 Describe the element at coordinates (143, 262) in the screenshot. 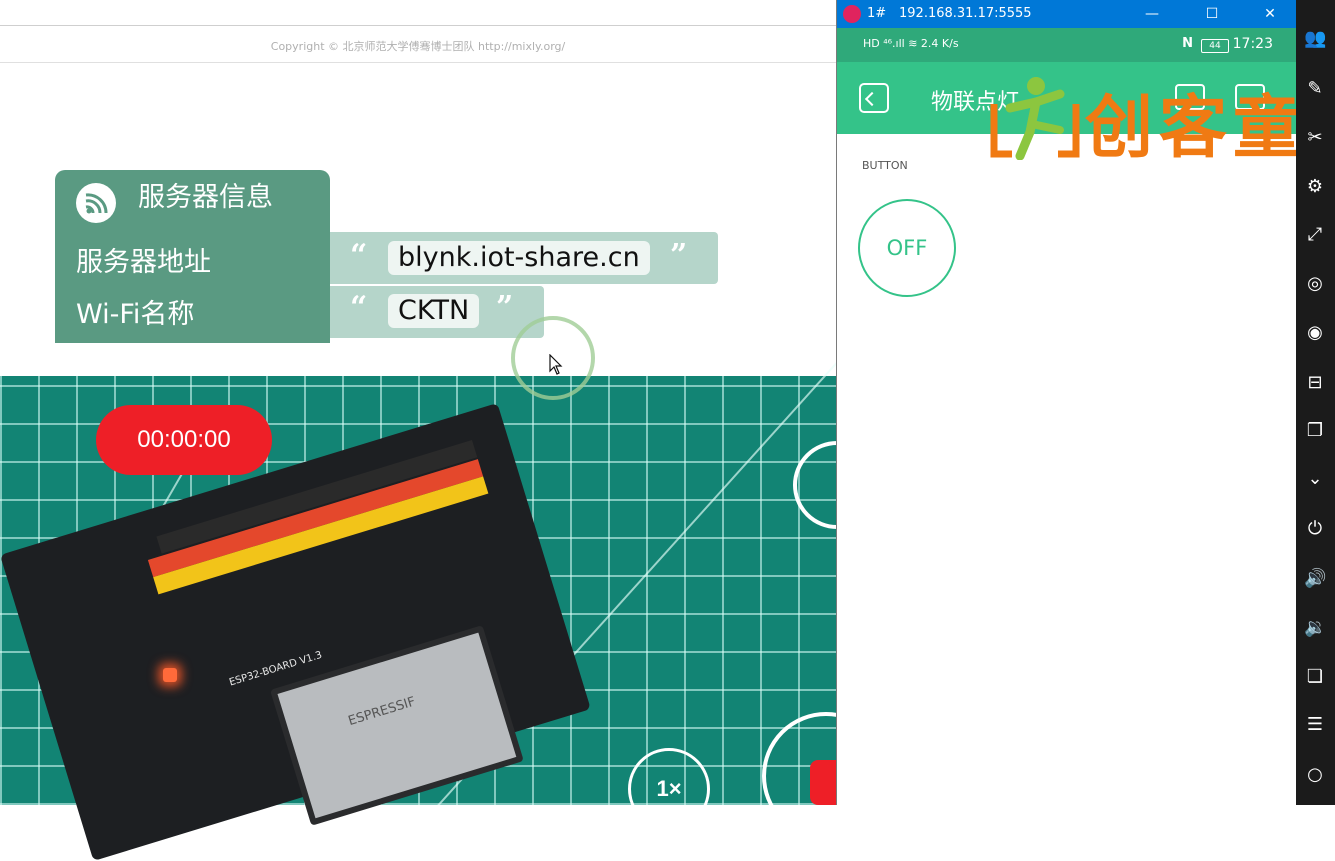

I see `server-address-label: 服务器地址` at that location.